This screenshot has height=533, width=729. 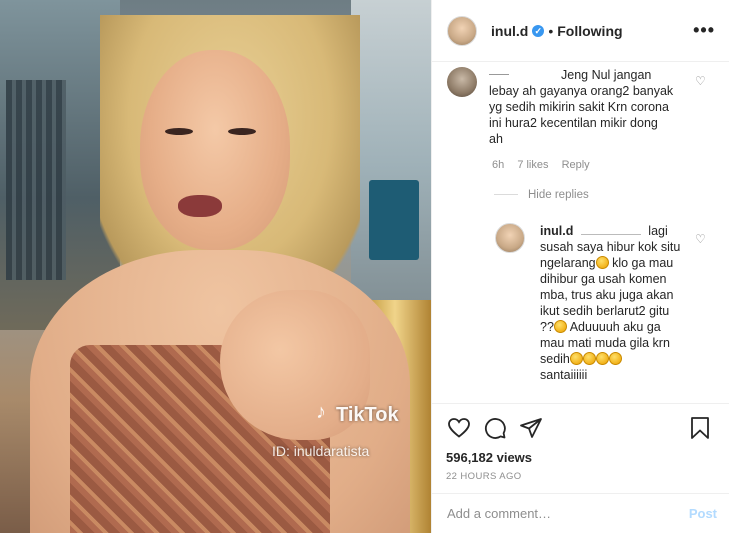 I want to click on reply-username: inul.d, so click(x=556, y=231).